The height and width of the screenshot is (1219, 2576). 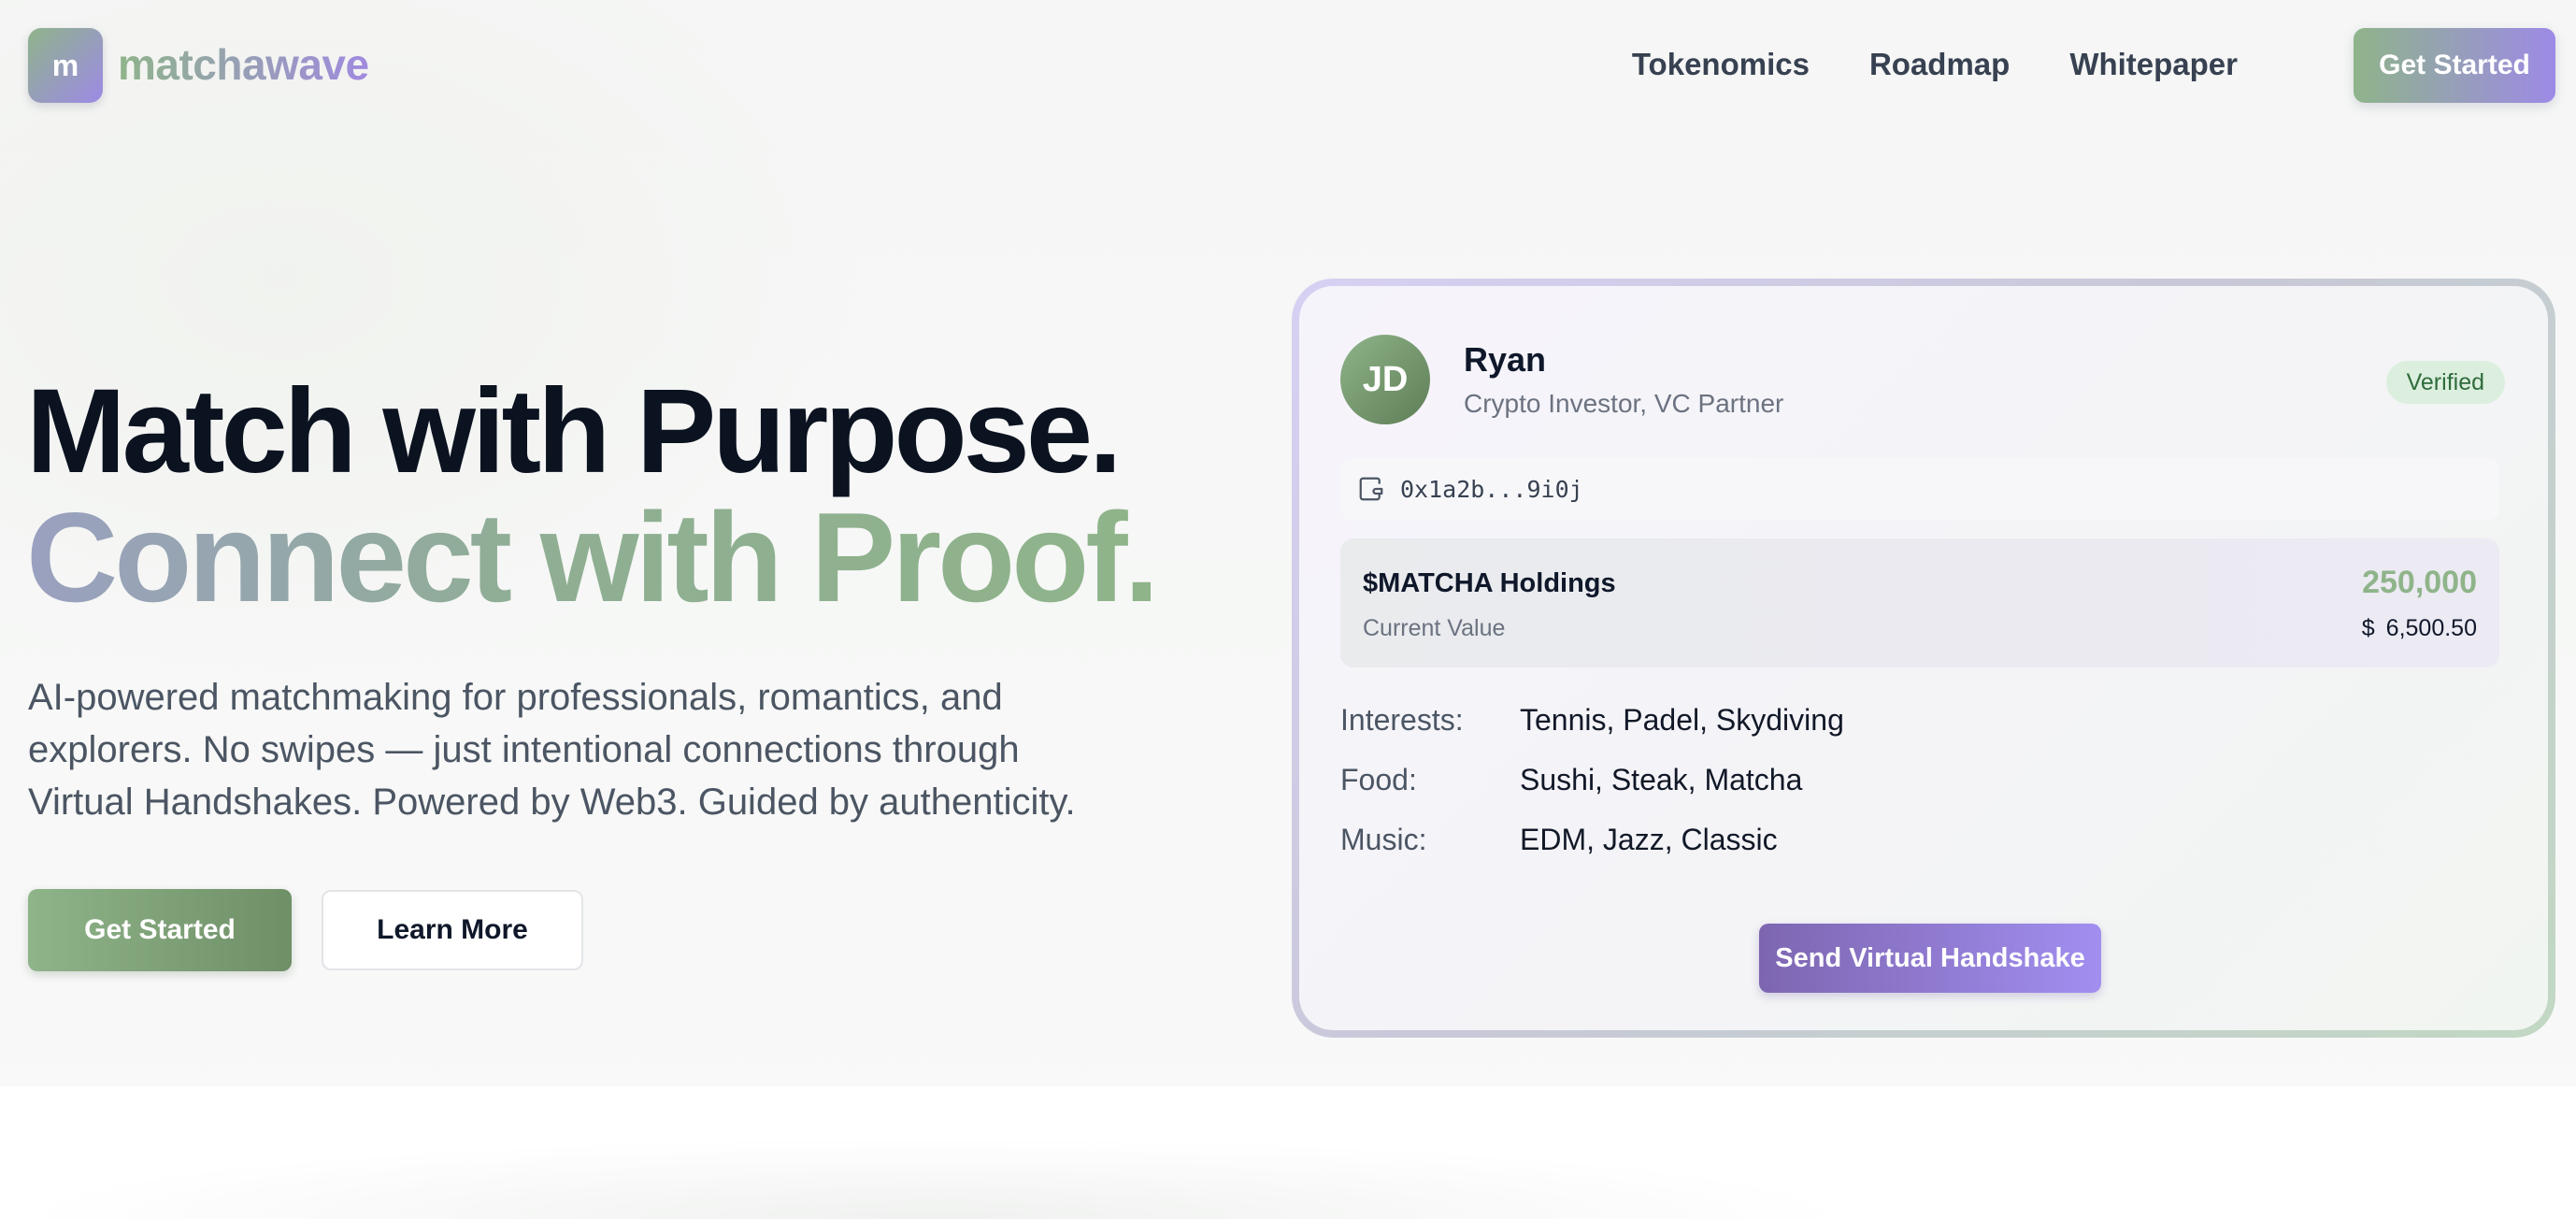 What do you see at coordinates (2454, 65) in the screenshot?
I see `nav-get-started-button: Get Started` at bounding box center [2454, 65].